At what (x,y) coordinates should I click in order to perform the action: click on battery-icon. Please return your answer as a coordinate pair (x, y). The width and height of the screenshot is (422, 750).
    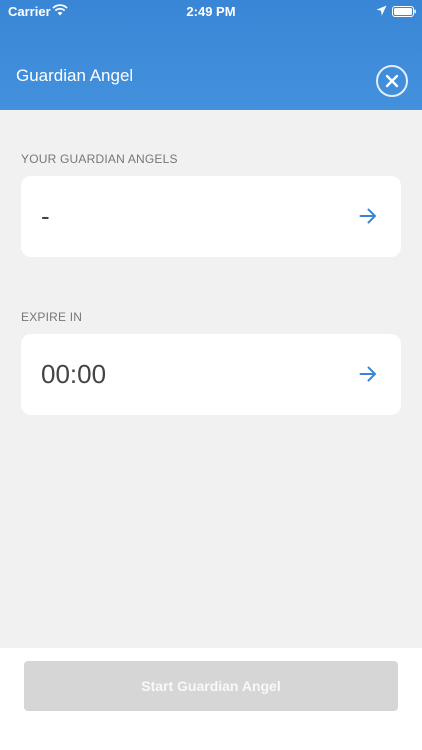
    Looking at the image, I should click on (404, 12).